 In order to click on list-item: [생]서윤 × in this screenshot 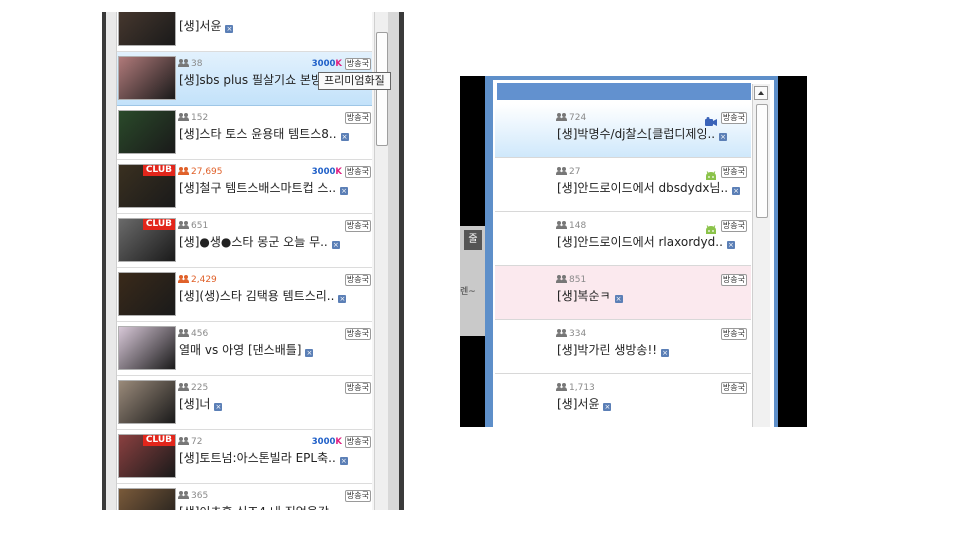, I will do `click(244, 32)`.